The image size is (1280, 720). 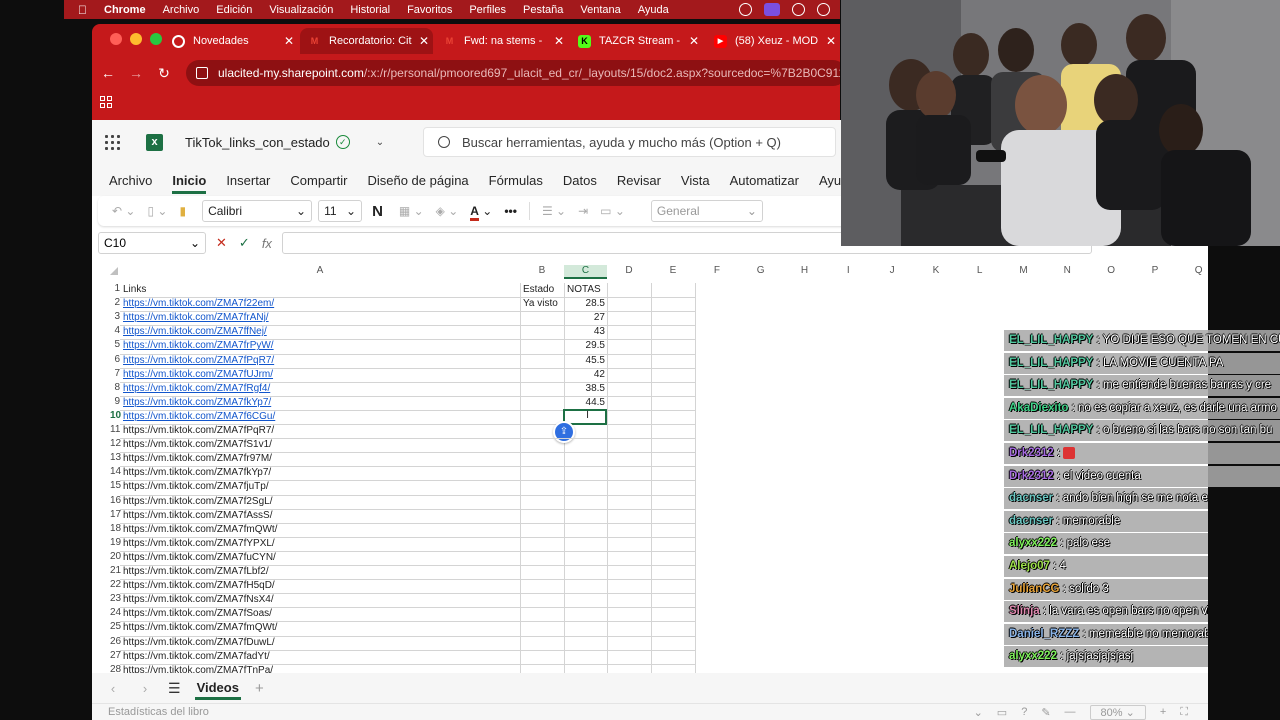 I want to click on cell-nota: 28.5, so click(x=586, y=304).